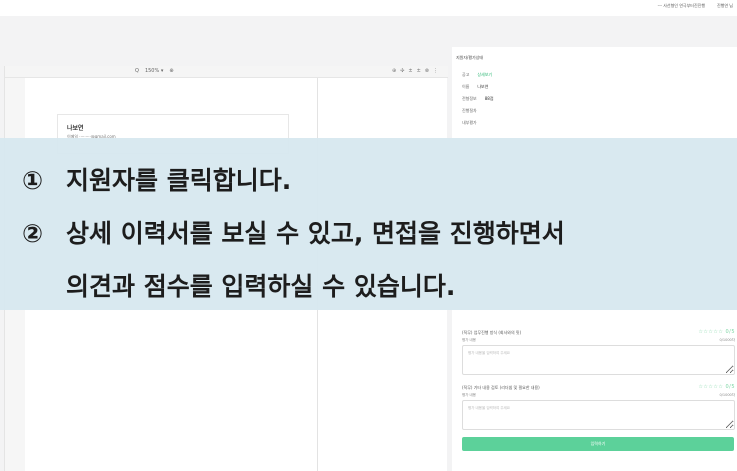 This screenshot has width=737, height=471. I want to click on print-icon: ±, so click(419, 71).